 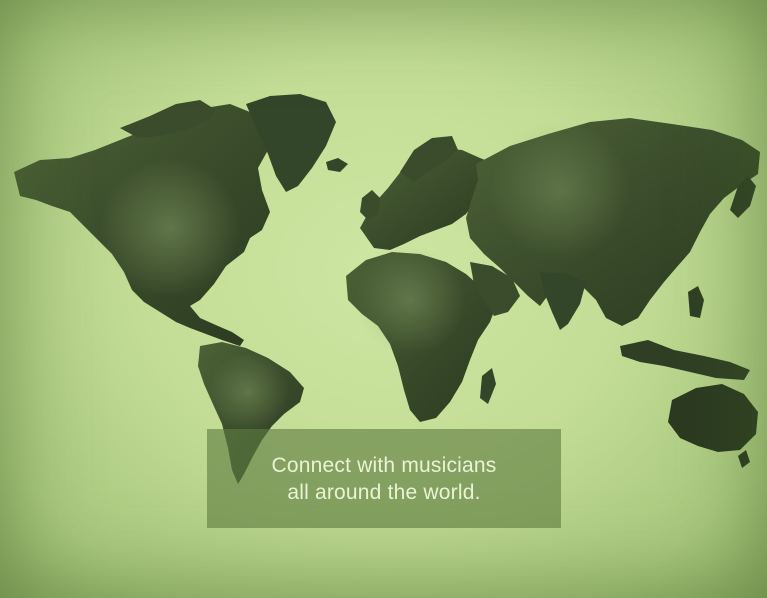 I want to click on continent-madagascar, so click(x=488, y=386).